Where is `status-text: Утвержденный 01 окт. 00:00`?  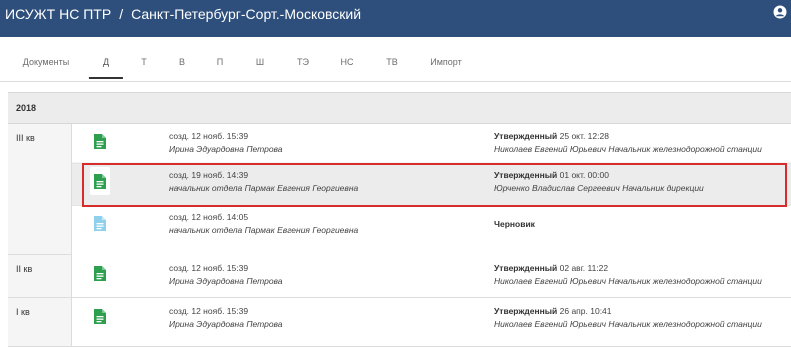
status-text: Утвержденный 01 окт. 00:00 is located at coordinates (551, 175).